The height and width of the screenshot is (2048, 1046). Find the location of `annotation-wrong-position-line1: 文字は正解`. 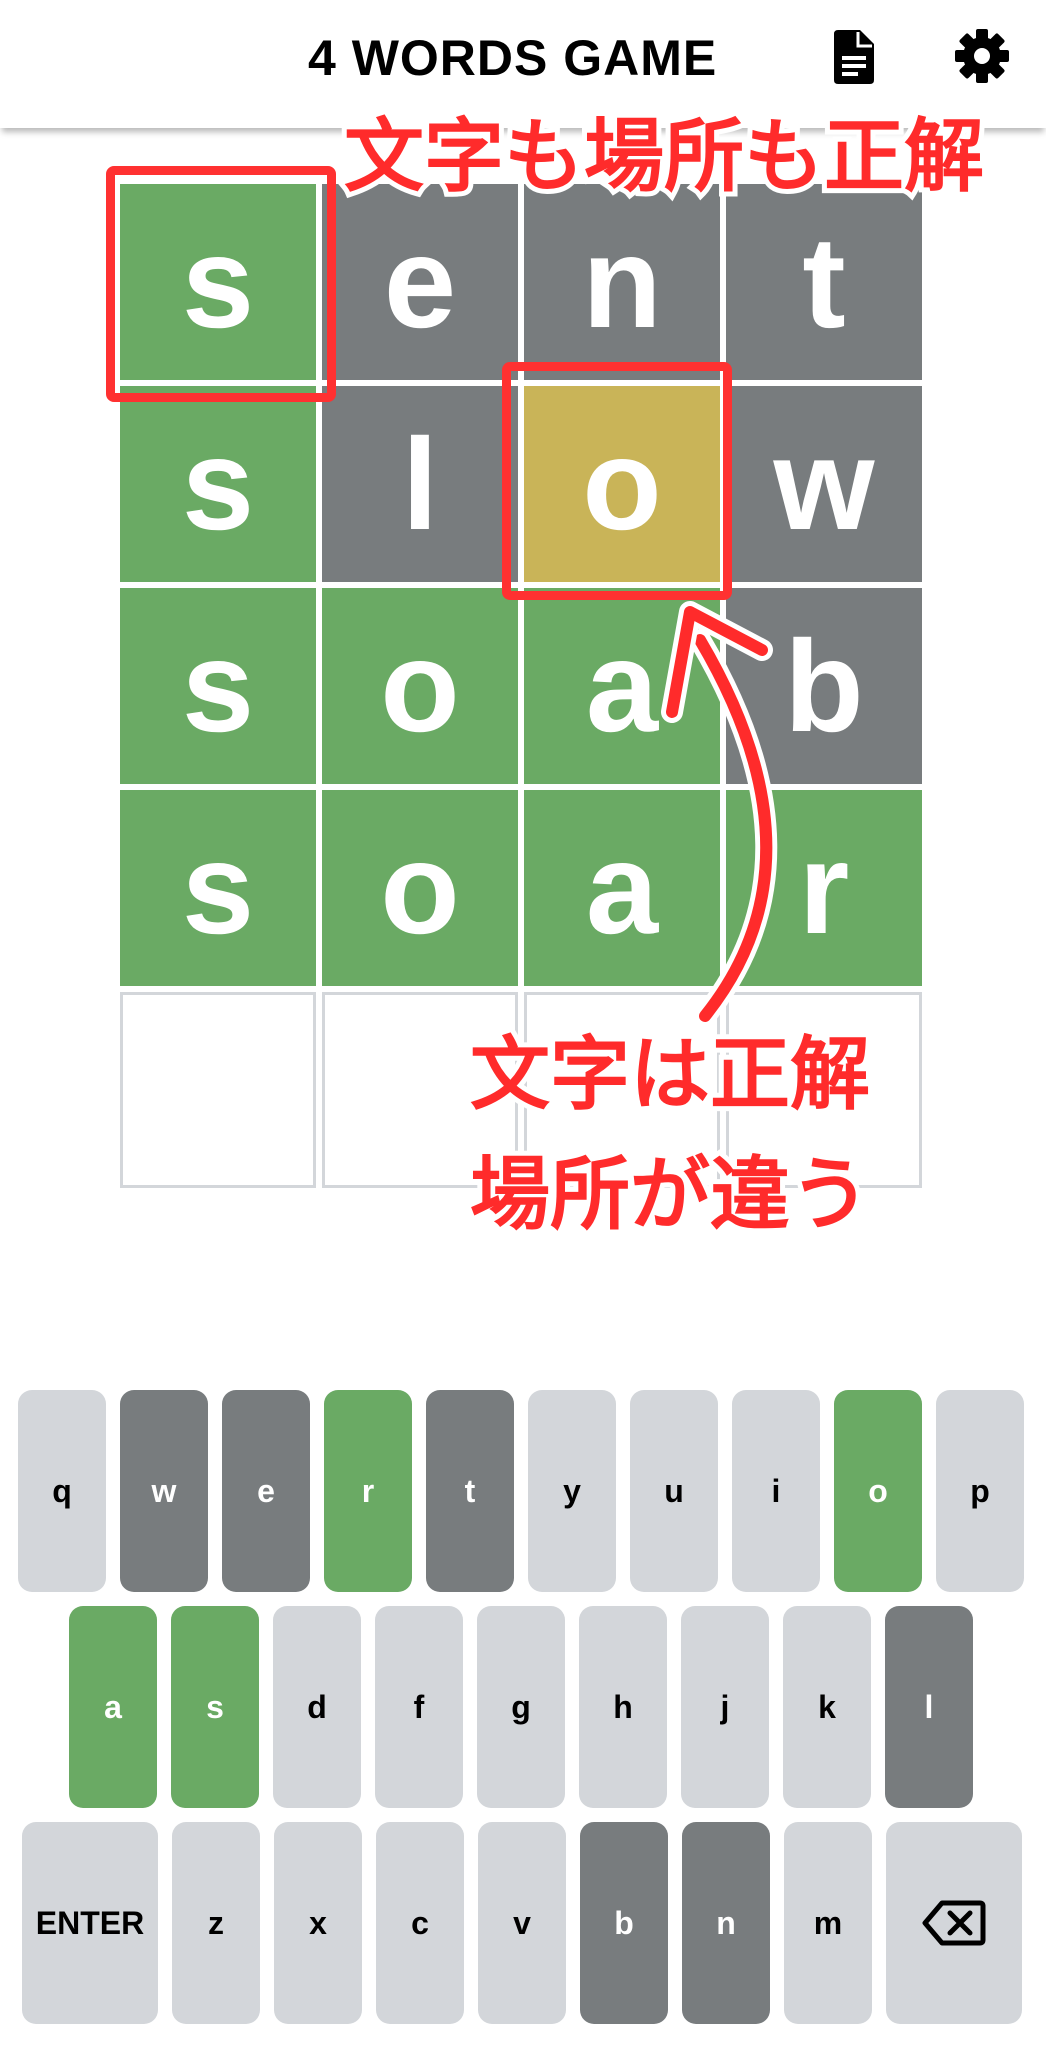

annotation-wrong-position-line1: 文字は正解 is located at coordinates (670, 1075).